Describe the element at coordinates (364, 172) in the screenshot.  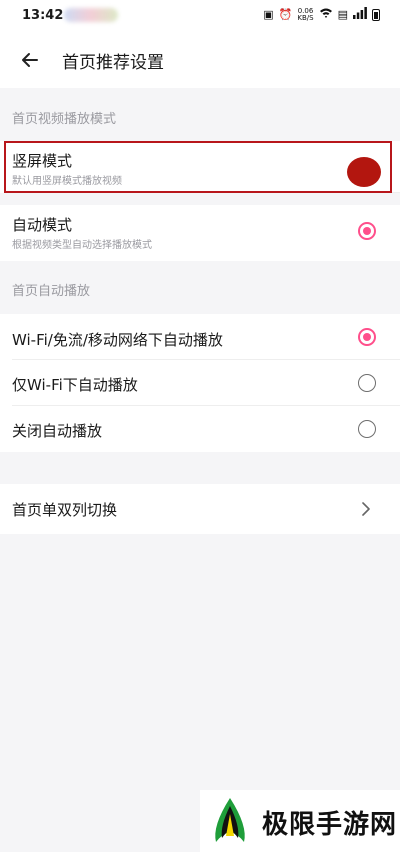
I see `selected-radio-marker` at that location.